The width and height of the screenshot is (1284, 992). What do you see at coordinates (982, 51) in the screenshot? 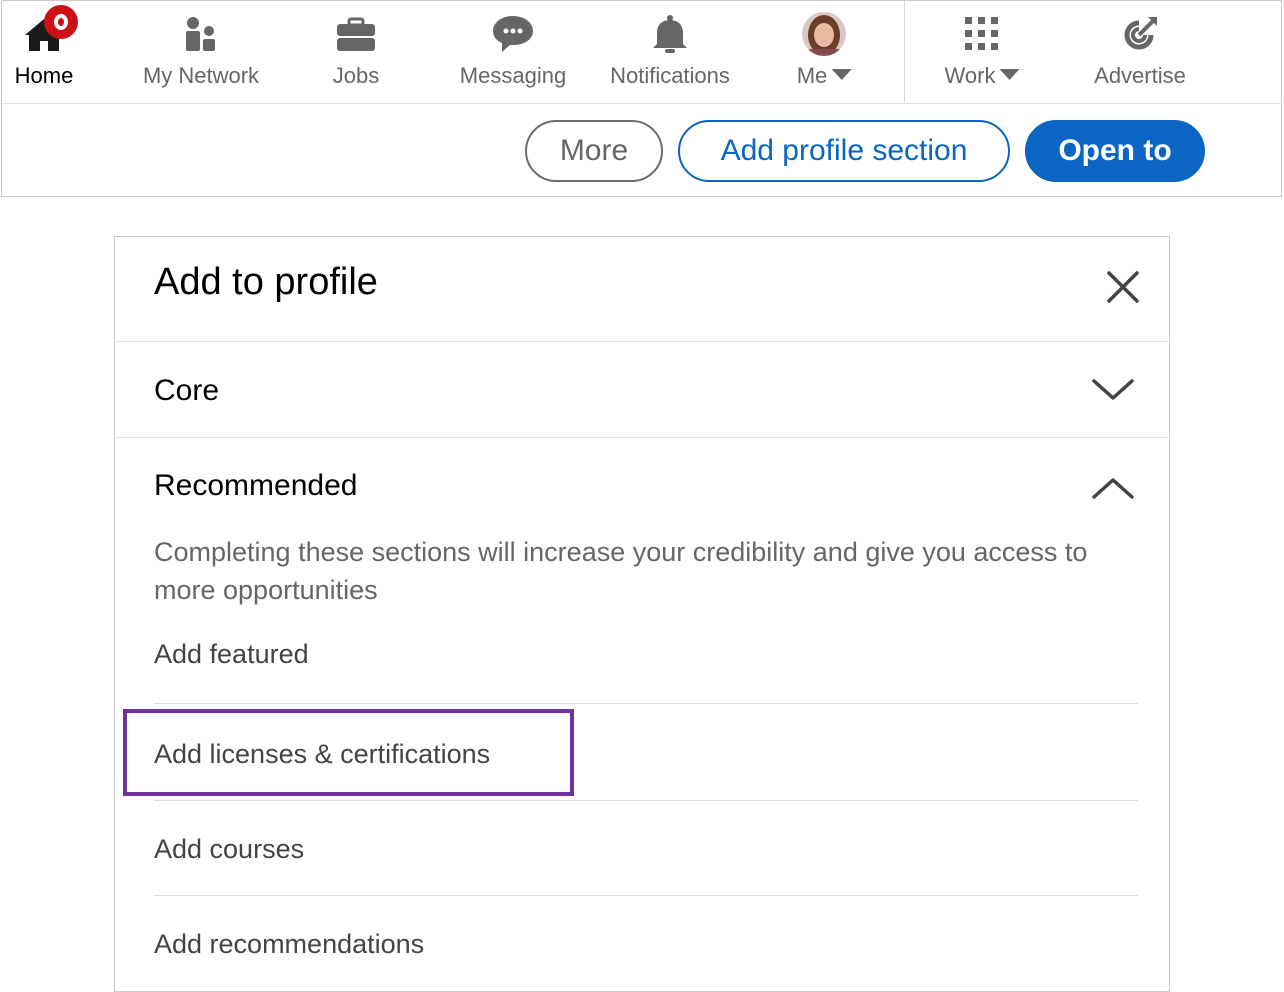
I see `nav-work: Work` at bounding box center [982, 51].